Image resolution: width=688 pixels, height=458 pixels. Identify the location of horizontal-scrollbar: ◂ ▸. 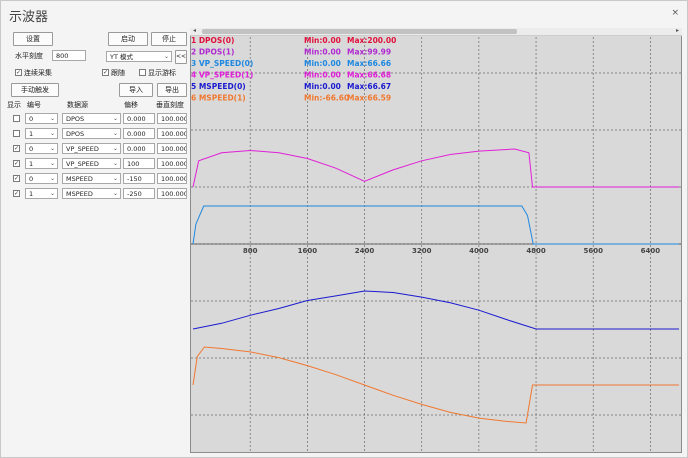
(436, 31).